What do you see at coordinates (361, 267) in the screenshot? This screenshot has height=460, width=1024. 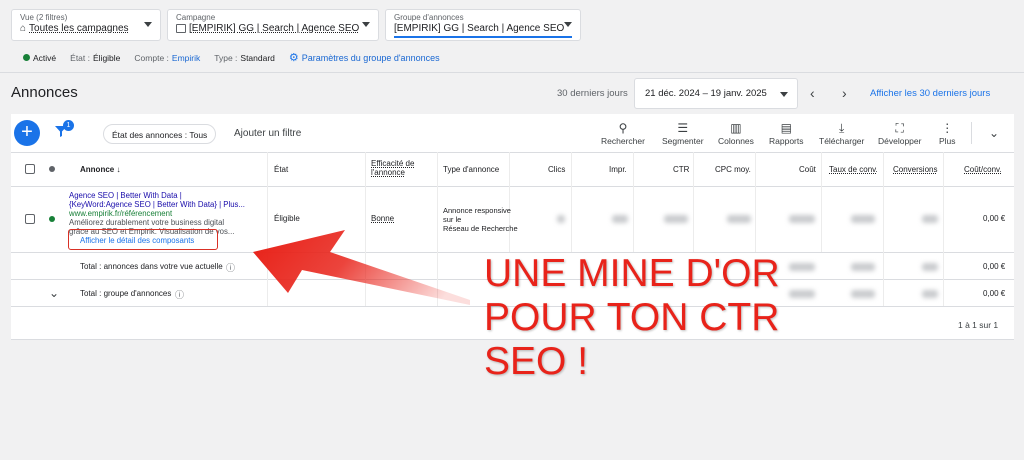 I see `red-arrow-icon` at bounding box center [361, 267].